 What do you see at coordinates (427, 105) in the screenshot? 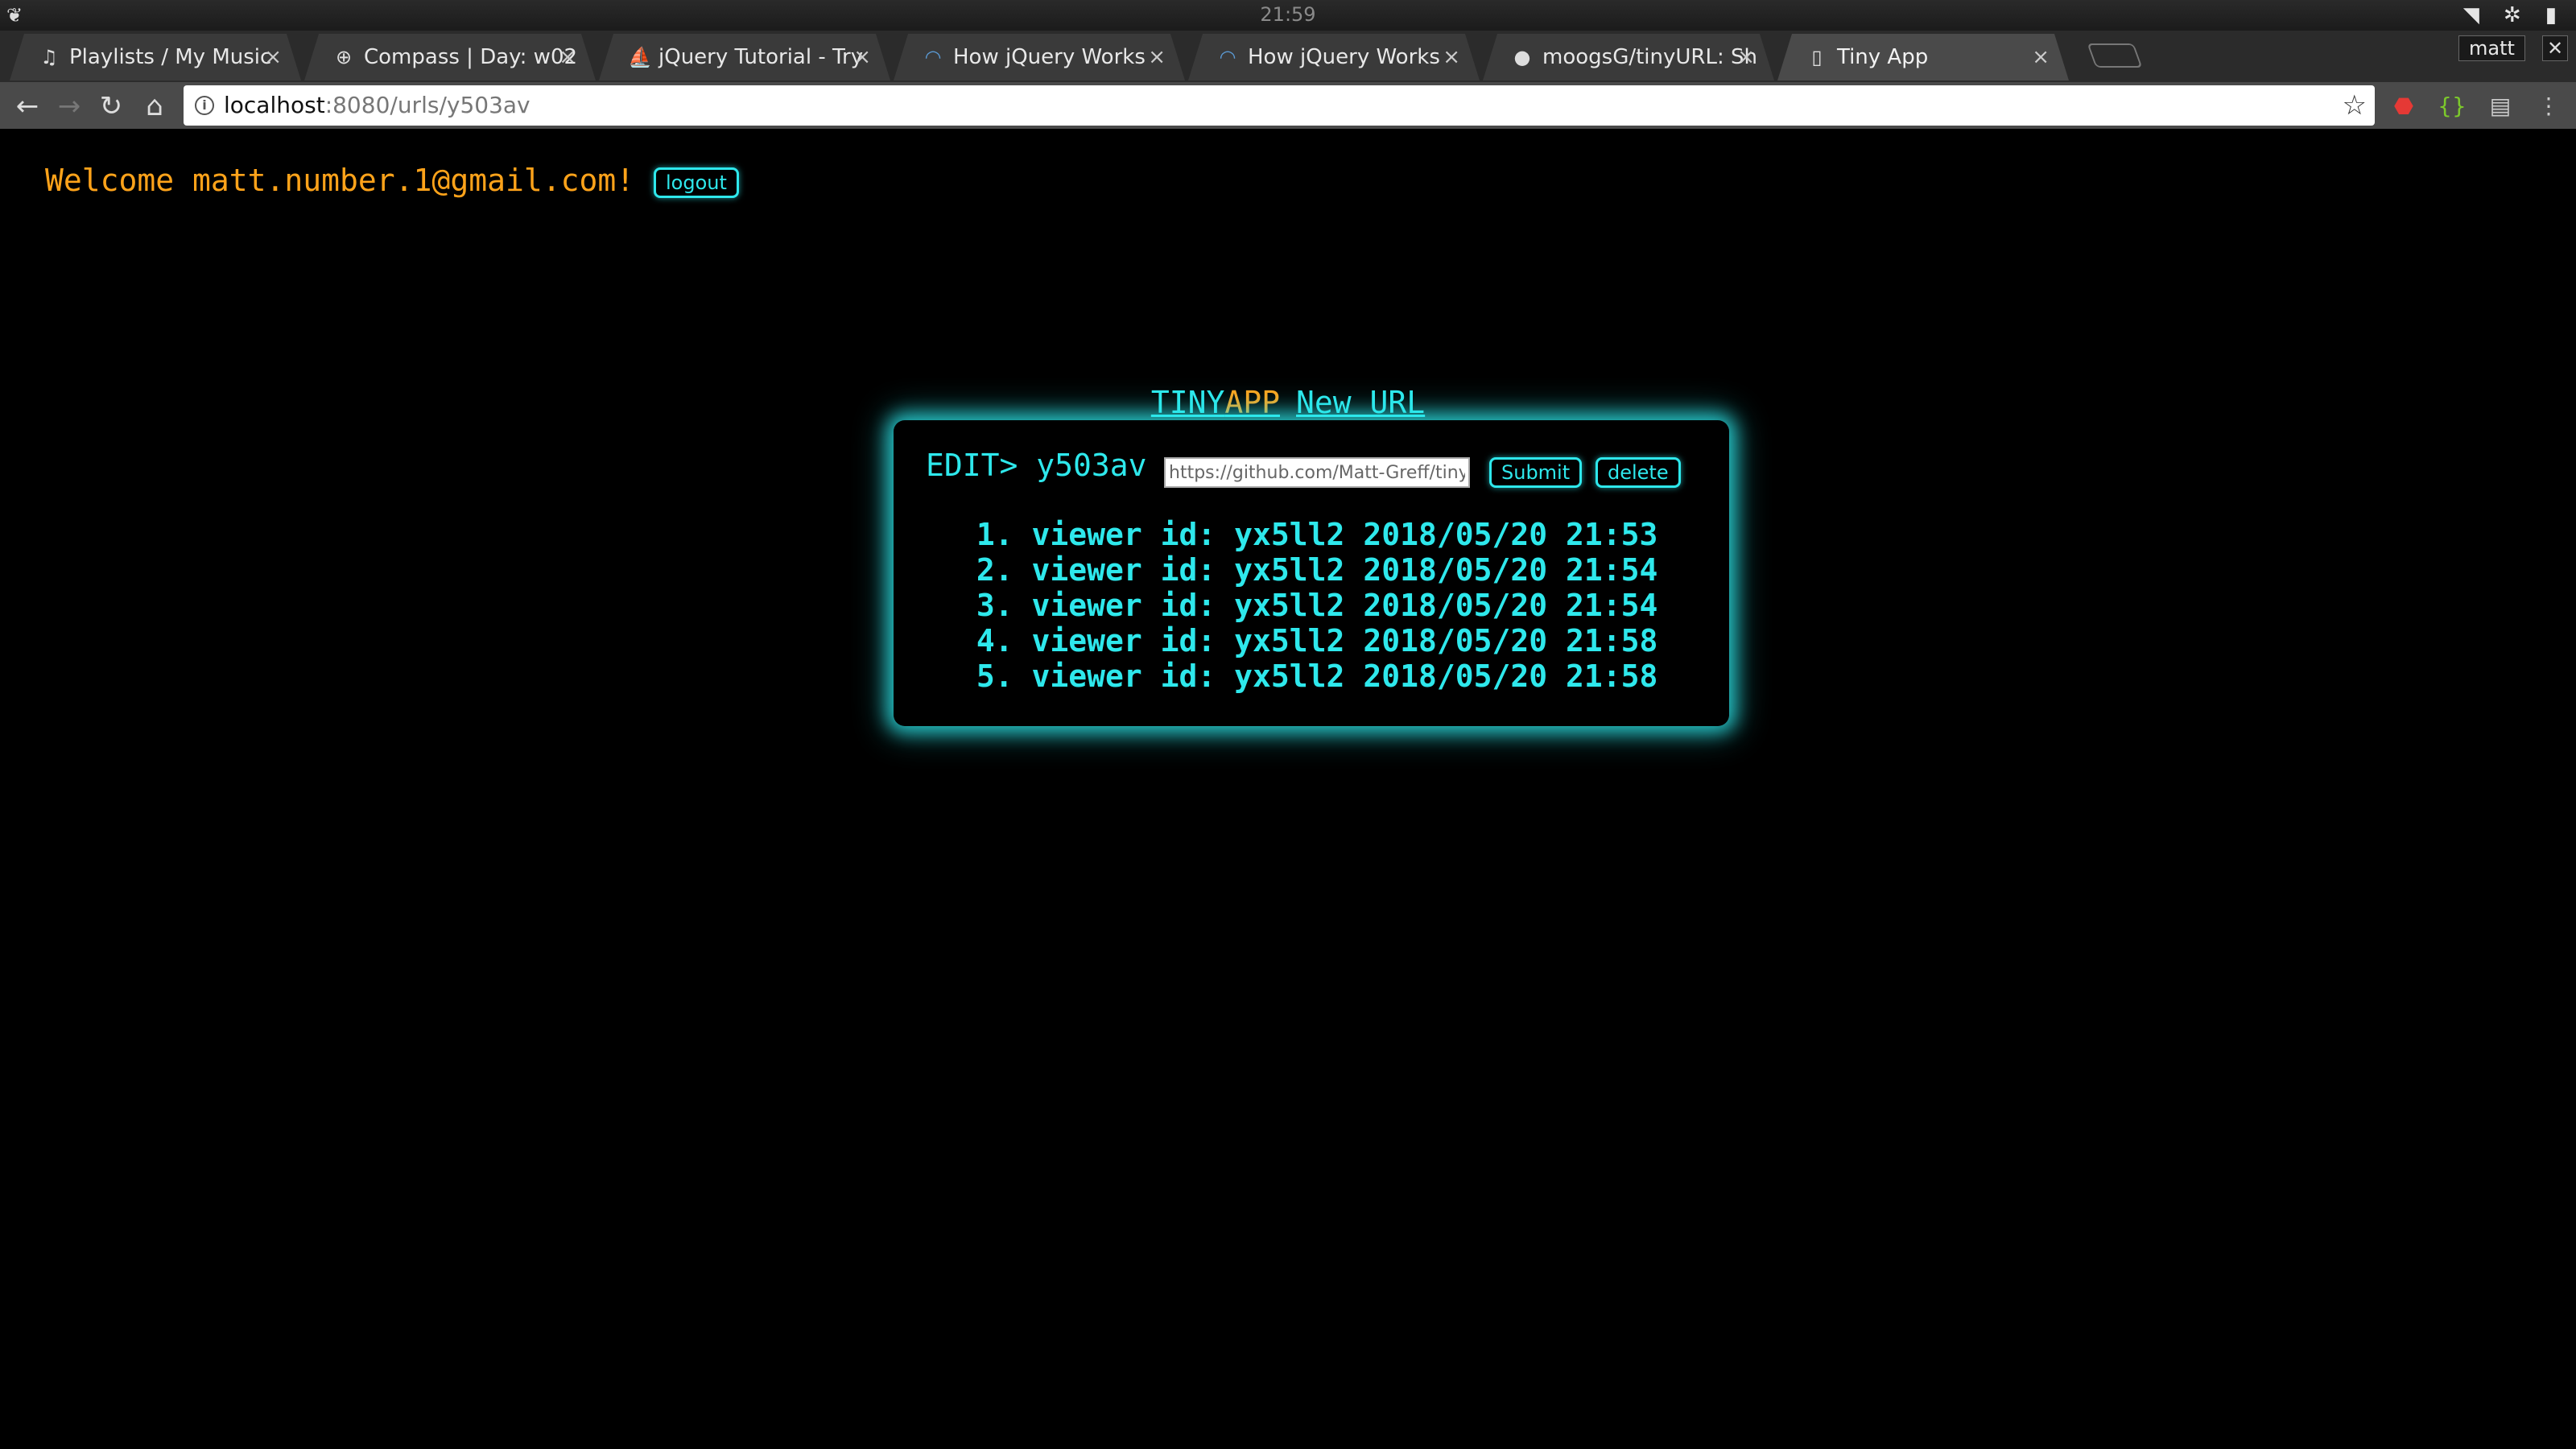
I see `address-path: :8080/urls/y503av` at bounding box center [427, 105].